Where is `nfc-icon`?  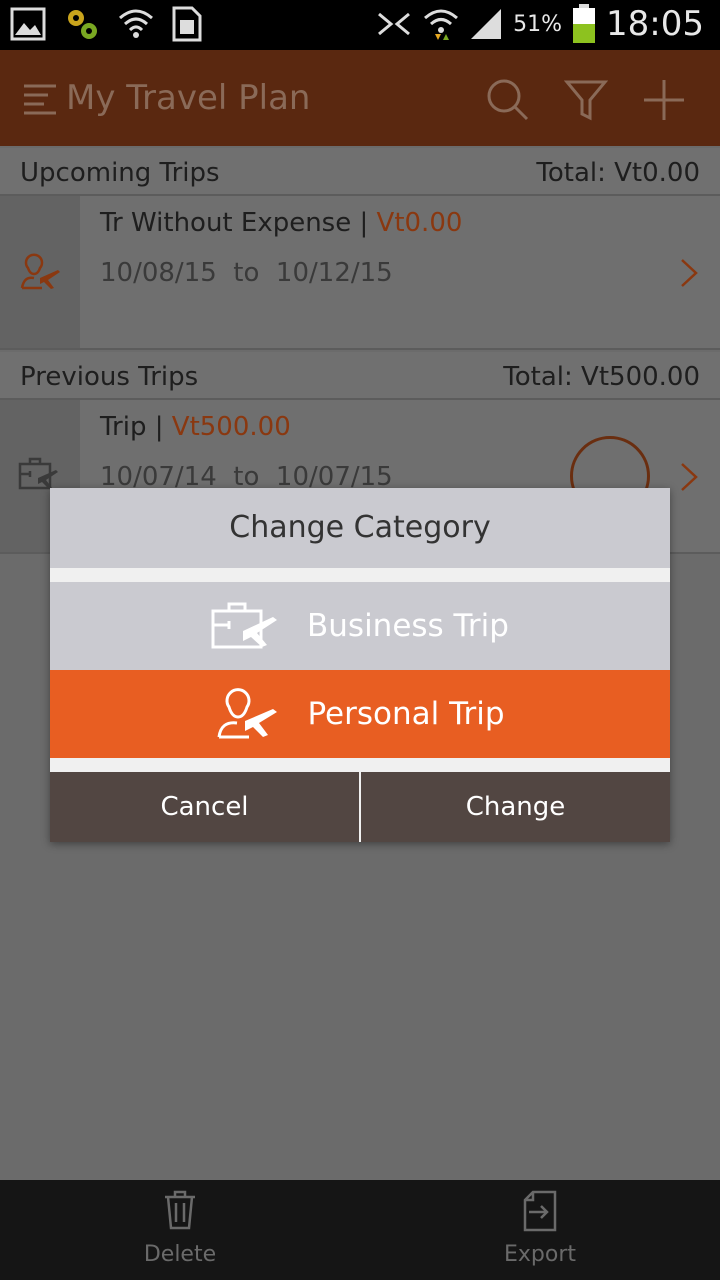 nfc-icon is located at coordinates (394, 24).